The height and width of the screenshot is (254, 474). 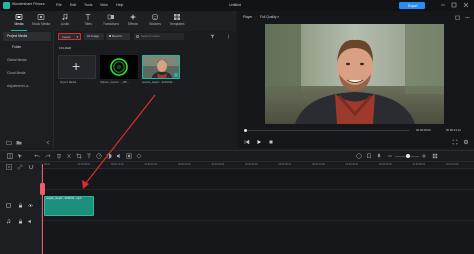 I want to click on add-track-icon, so click(x=9, y=167).